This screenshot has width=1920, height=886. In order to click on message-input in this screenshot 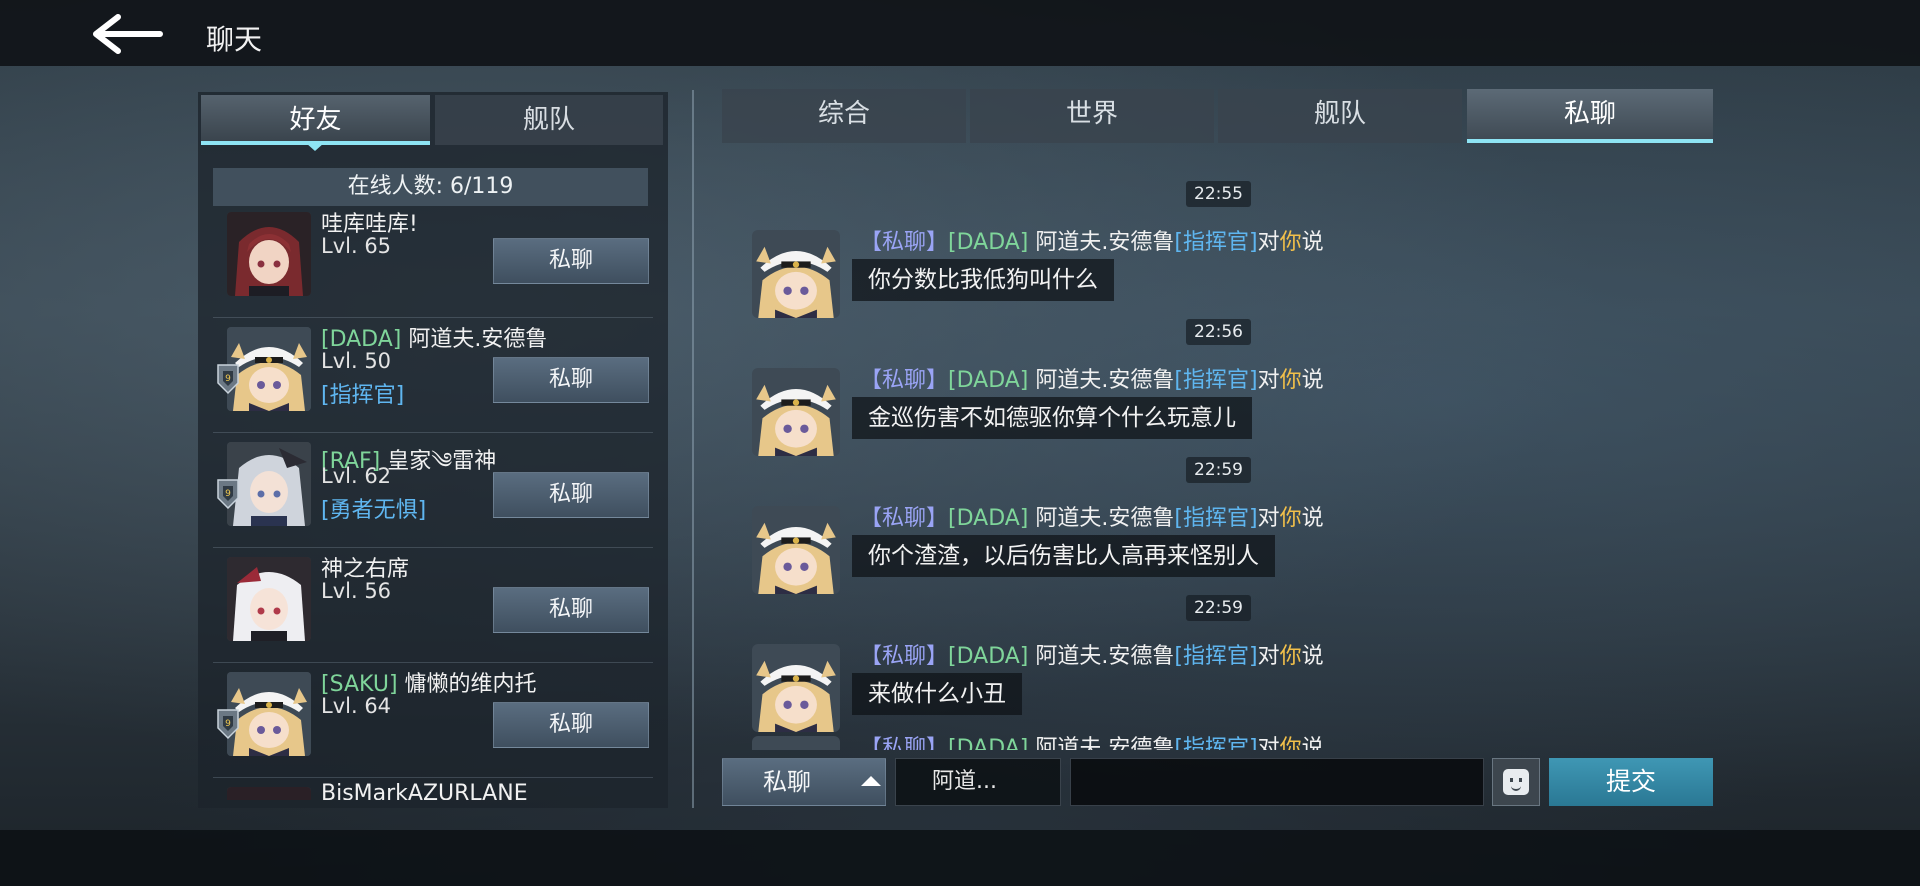, I will do `click(1277, 782)`.